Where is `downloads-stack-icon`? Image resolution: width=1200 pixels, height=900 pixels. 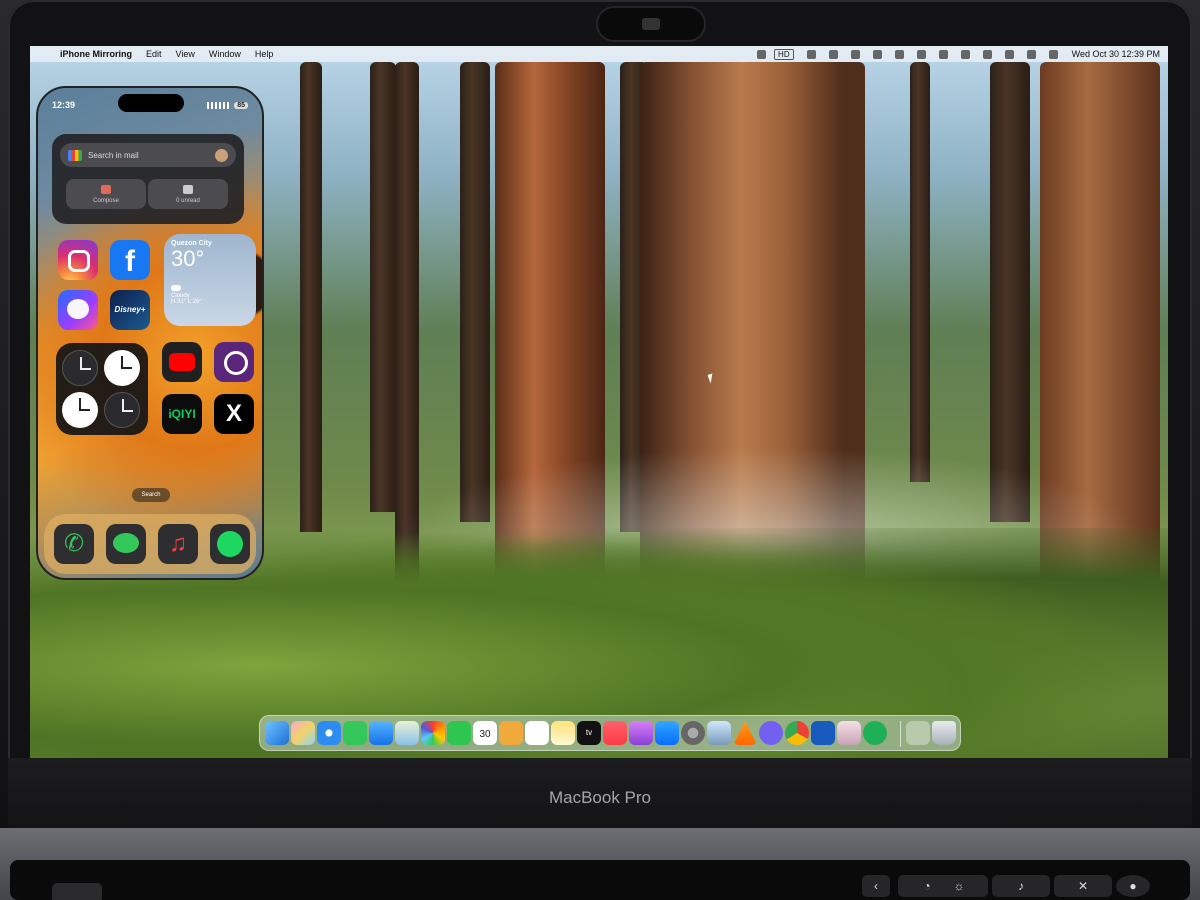 downloads-stack-icon is located at coordinates (918, 733).